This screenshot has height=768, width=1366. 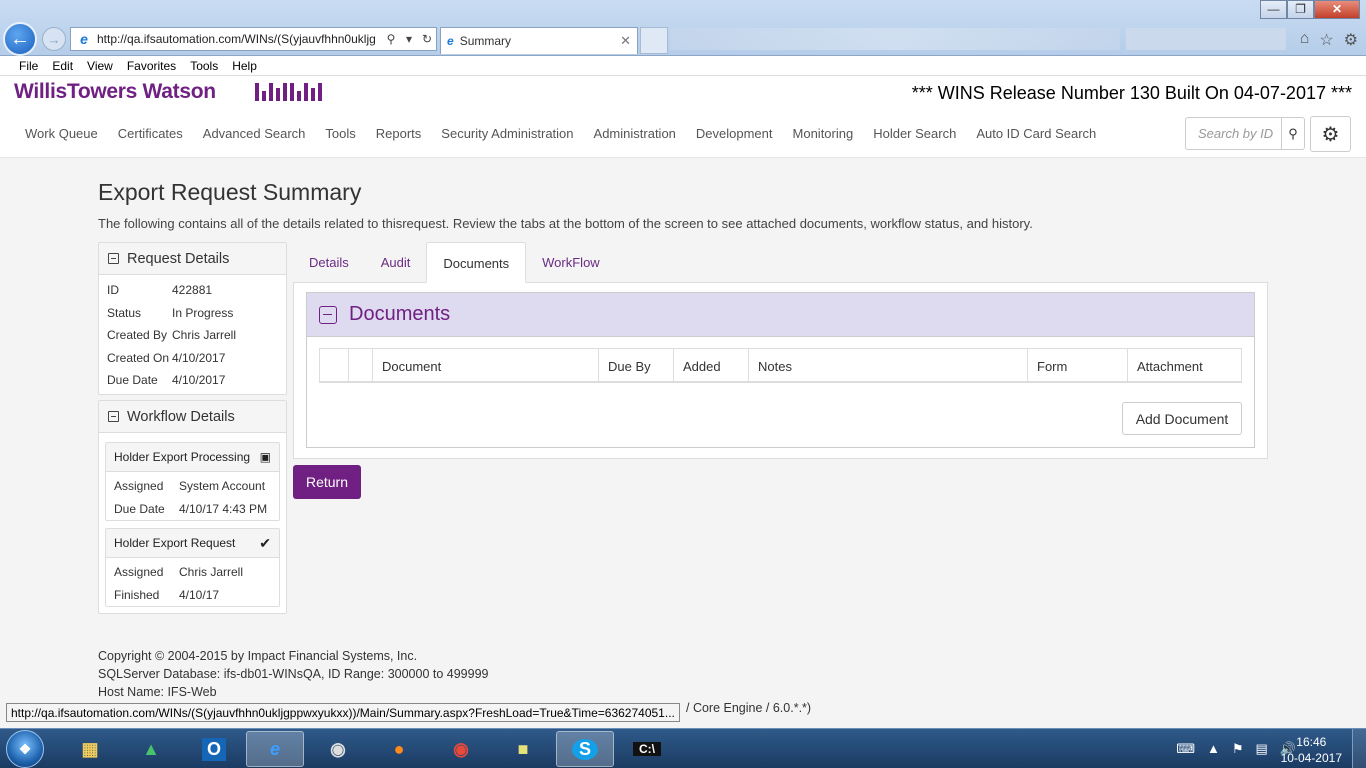 I want to click on tab-details: Details, so click(x=329, y=262).